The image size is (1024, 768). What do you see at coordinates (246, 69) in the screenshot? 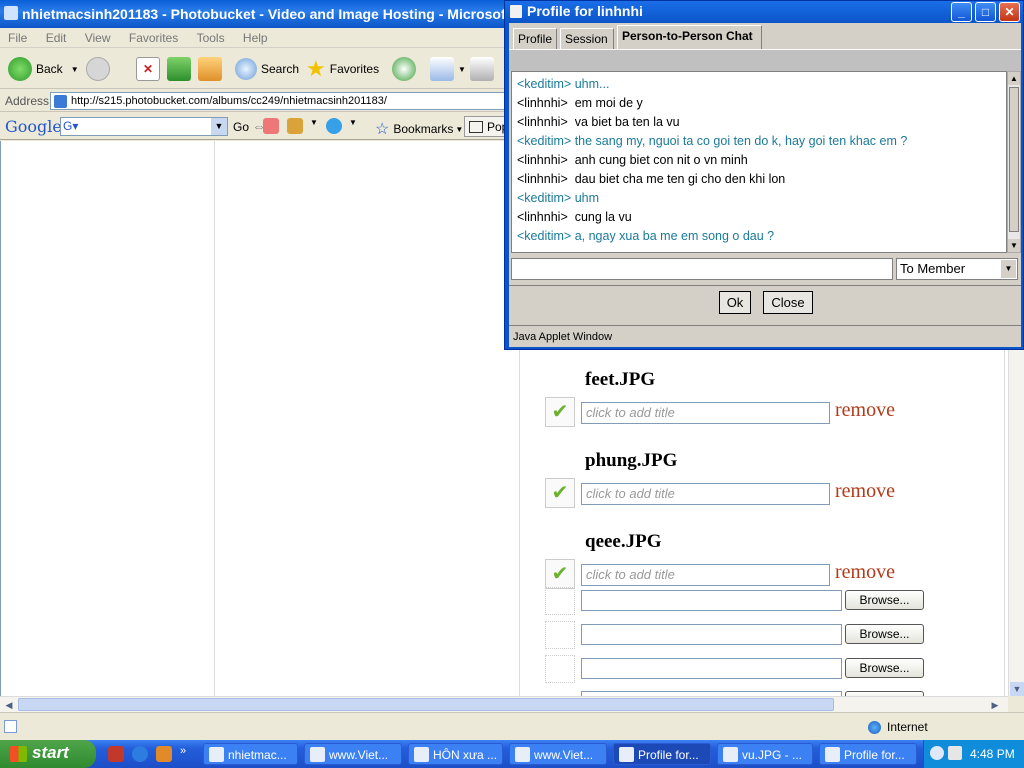
I see `search-icon` at bounding box center [246, 69].